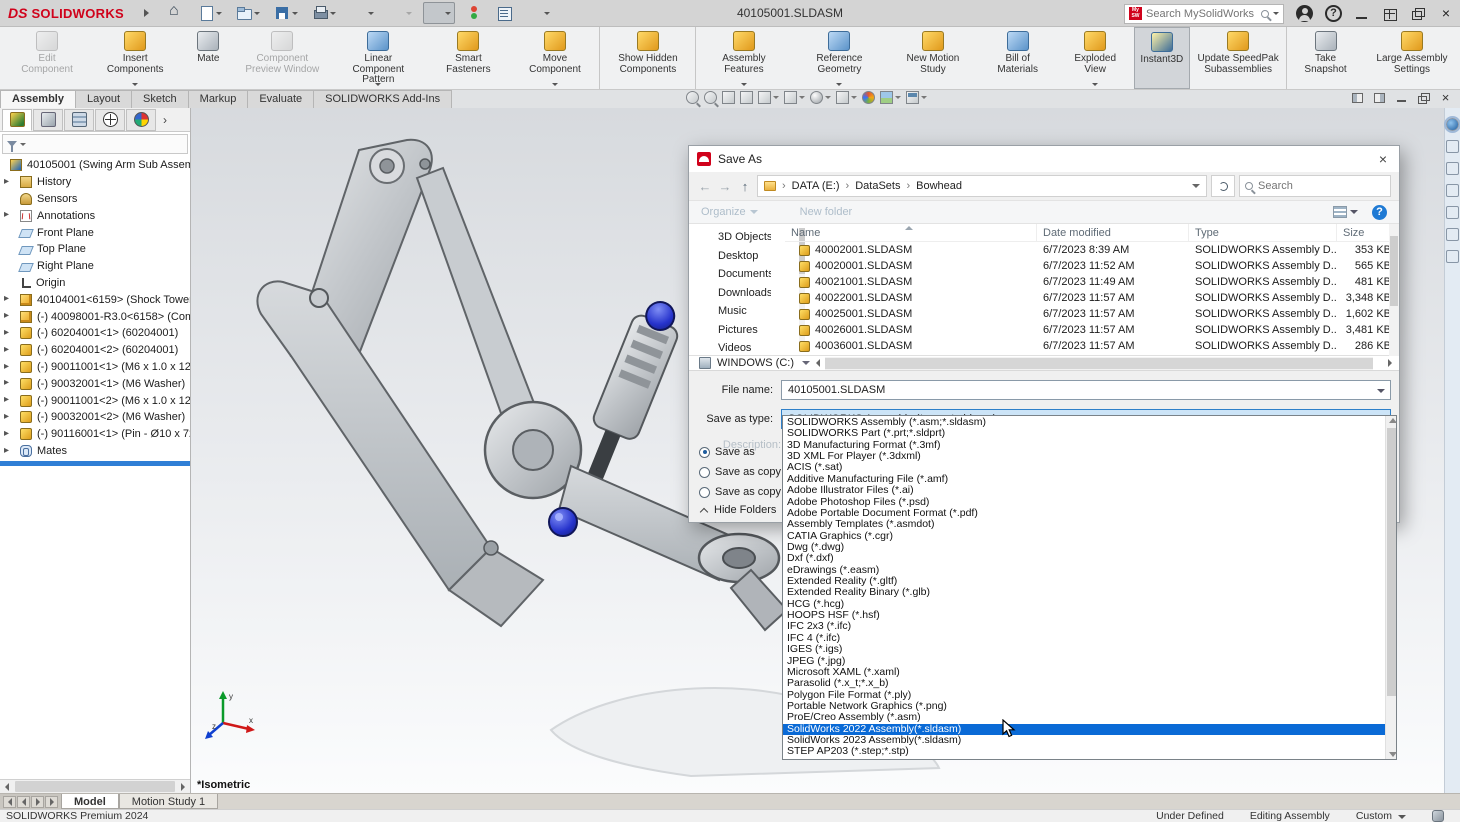 The width and height of the screenshot is (1460, 822). Describe the element at coordinates (48, 119) in the screenshot. I see `tab-property-manager` at that location.